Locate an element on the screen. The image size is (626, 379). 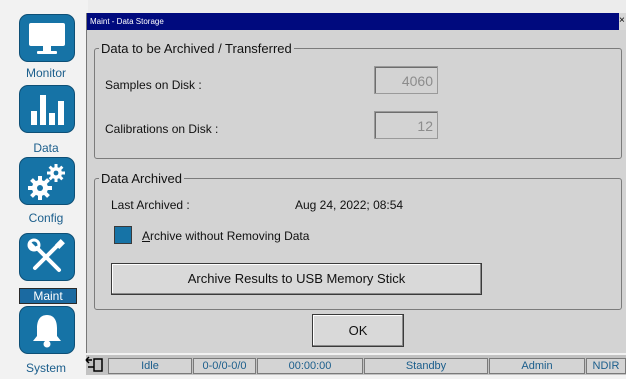
close-icon: × is located at coordinates (622, 21).